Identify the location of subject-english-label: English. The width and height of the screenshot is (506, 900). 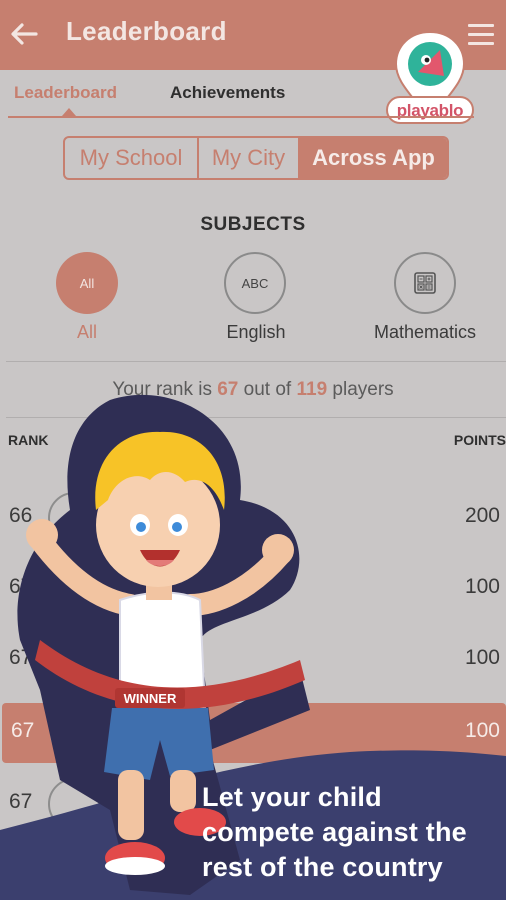
(256, 332).